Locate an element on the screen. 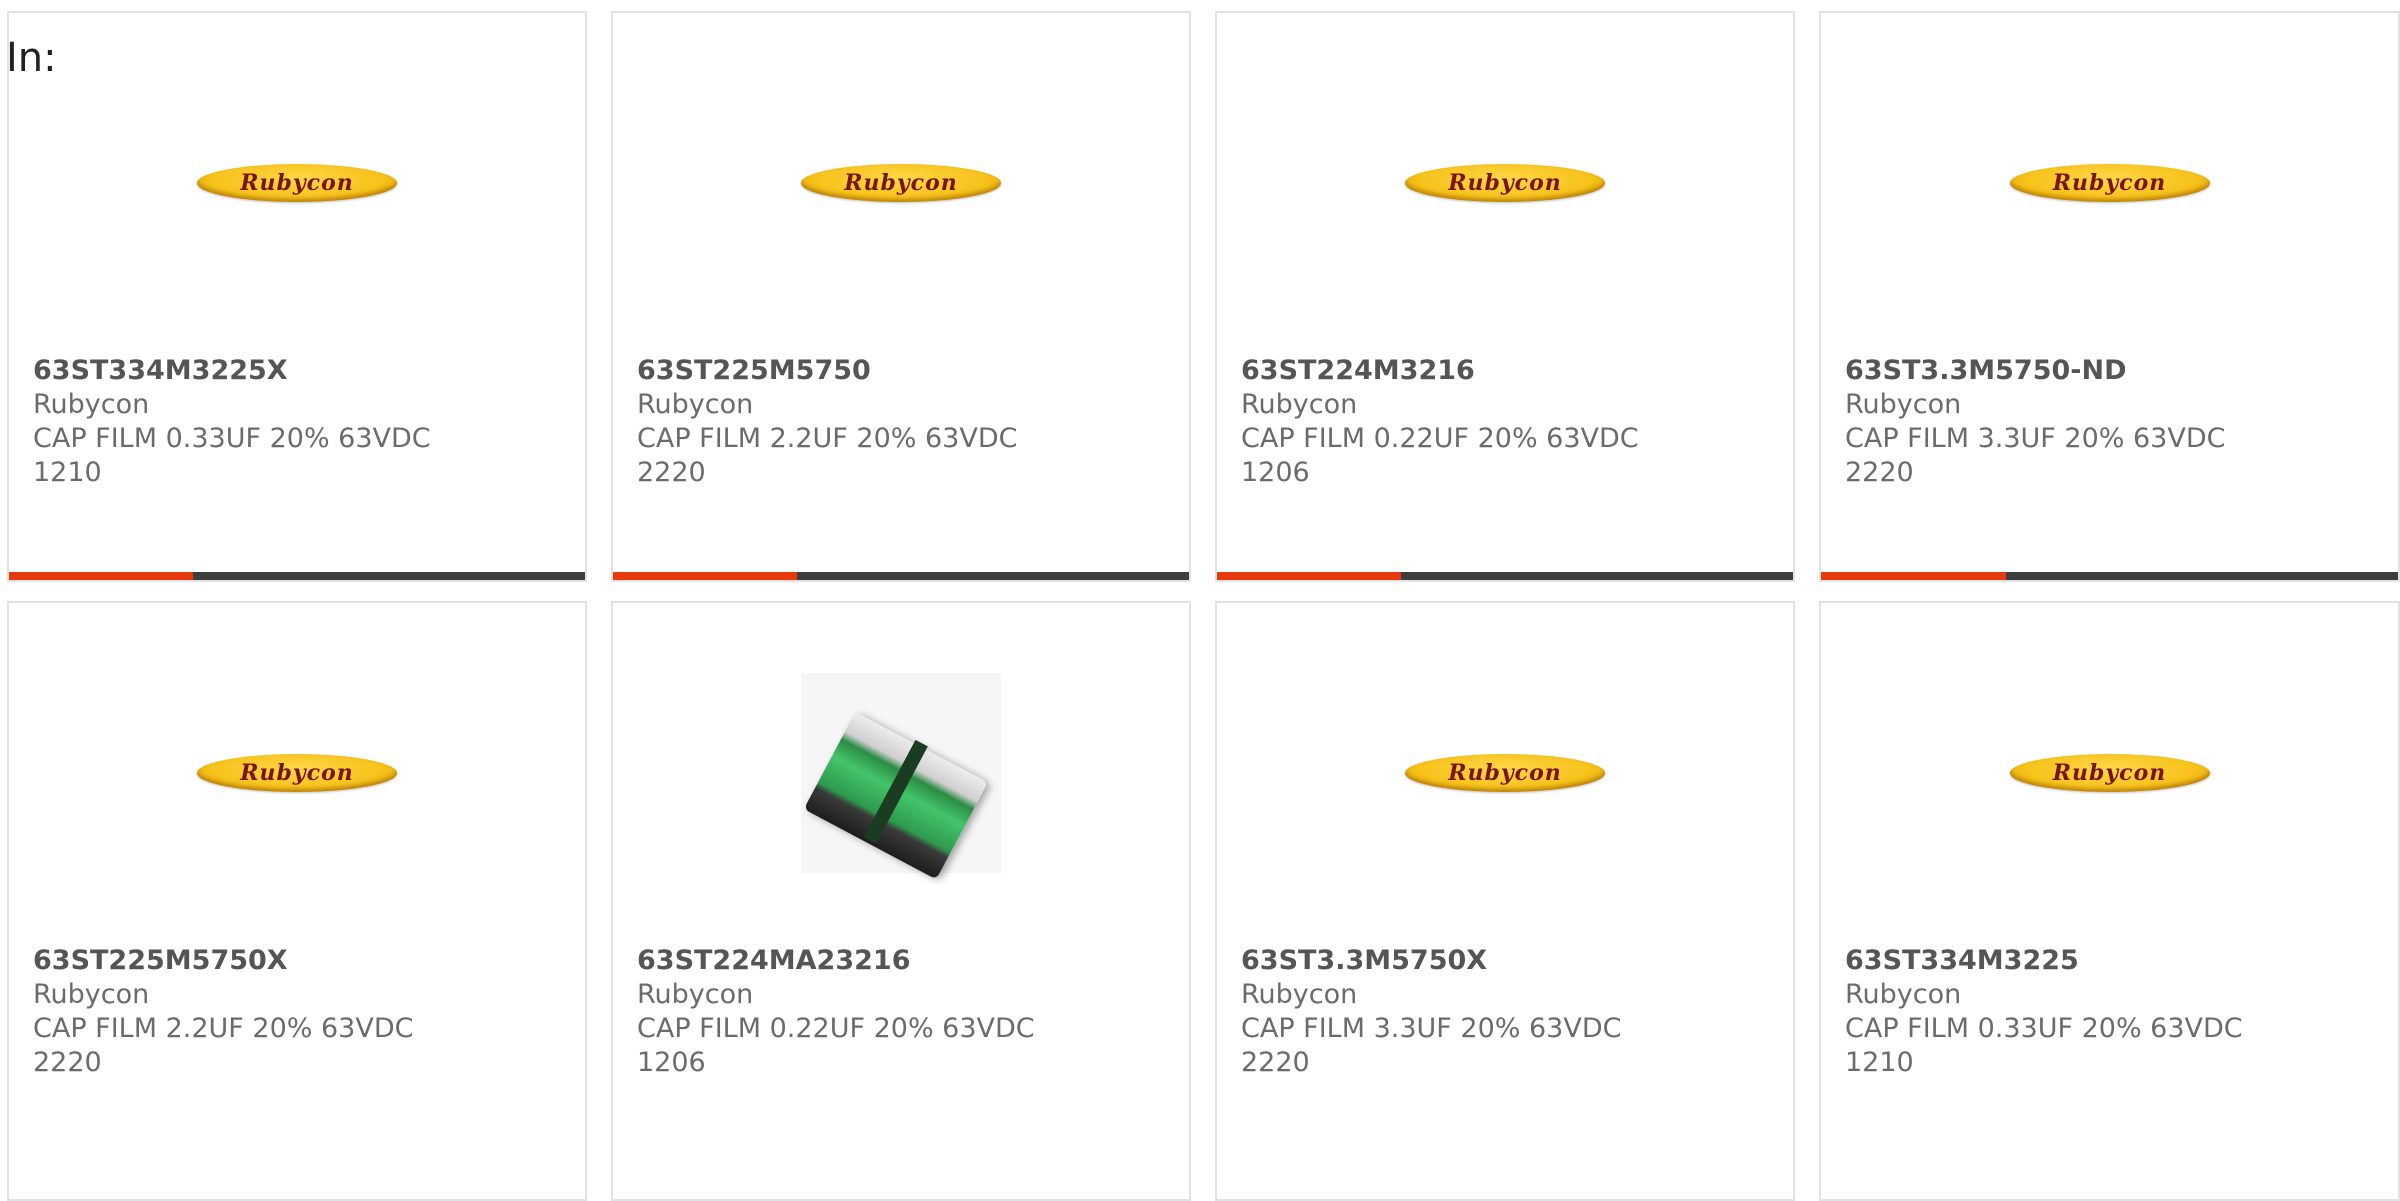 Image resolution: width=2400 pixels, height=1201 pixels. part-number: 63ST224M3216 is located at coordinates (1507, 371).